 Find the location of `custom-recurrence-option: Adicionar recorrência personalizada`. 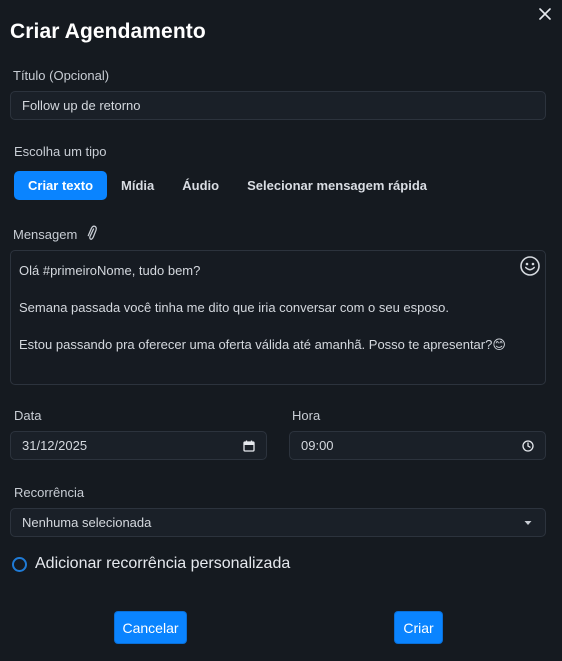

custom-recurrence-option: Adicionar recorrência personalizada is located at coordinates (151, 564).